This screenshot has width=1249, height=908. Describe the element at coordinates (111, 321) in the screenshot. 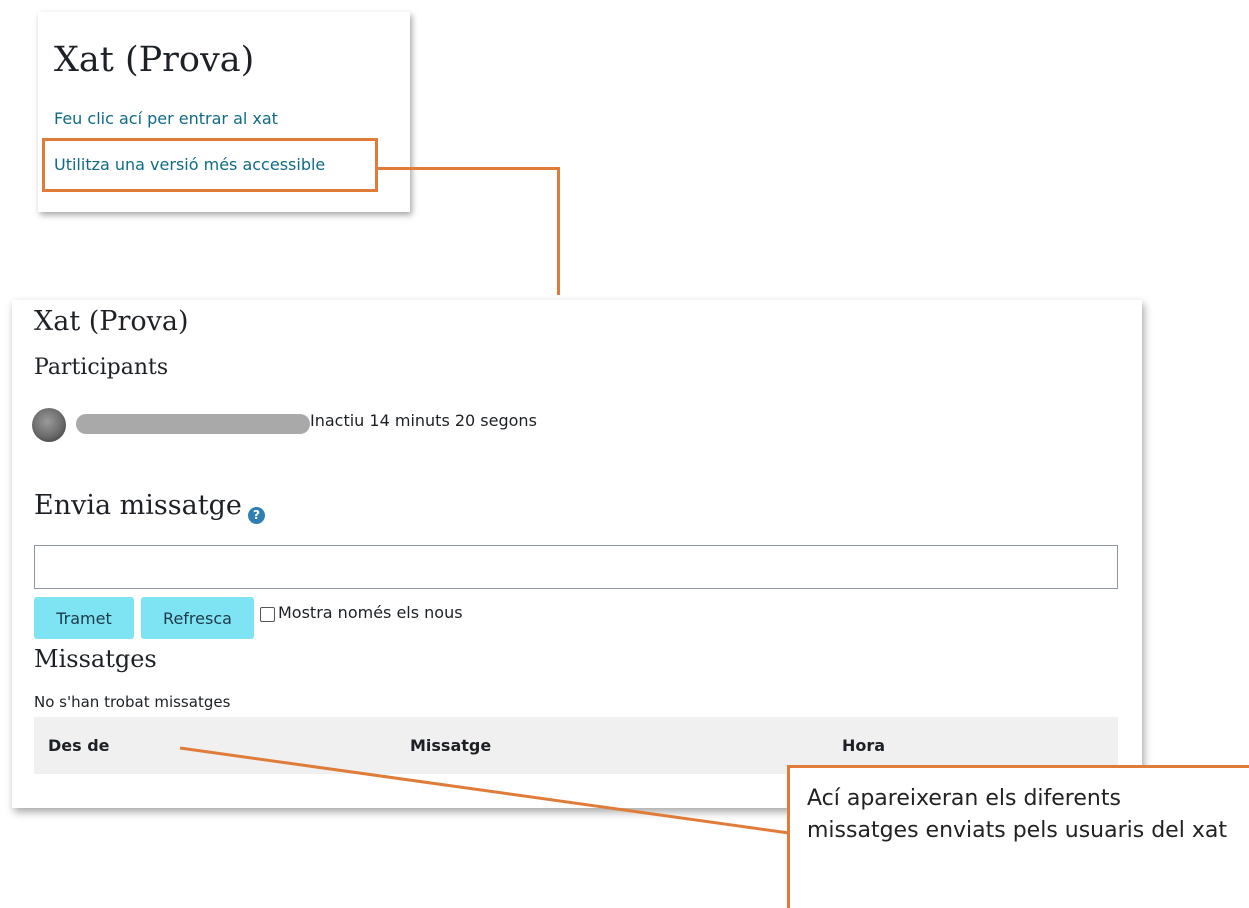

I see `page-title: Xat (Prova)` at that location.